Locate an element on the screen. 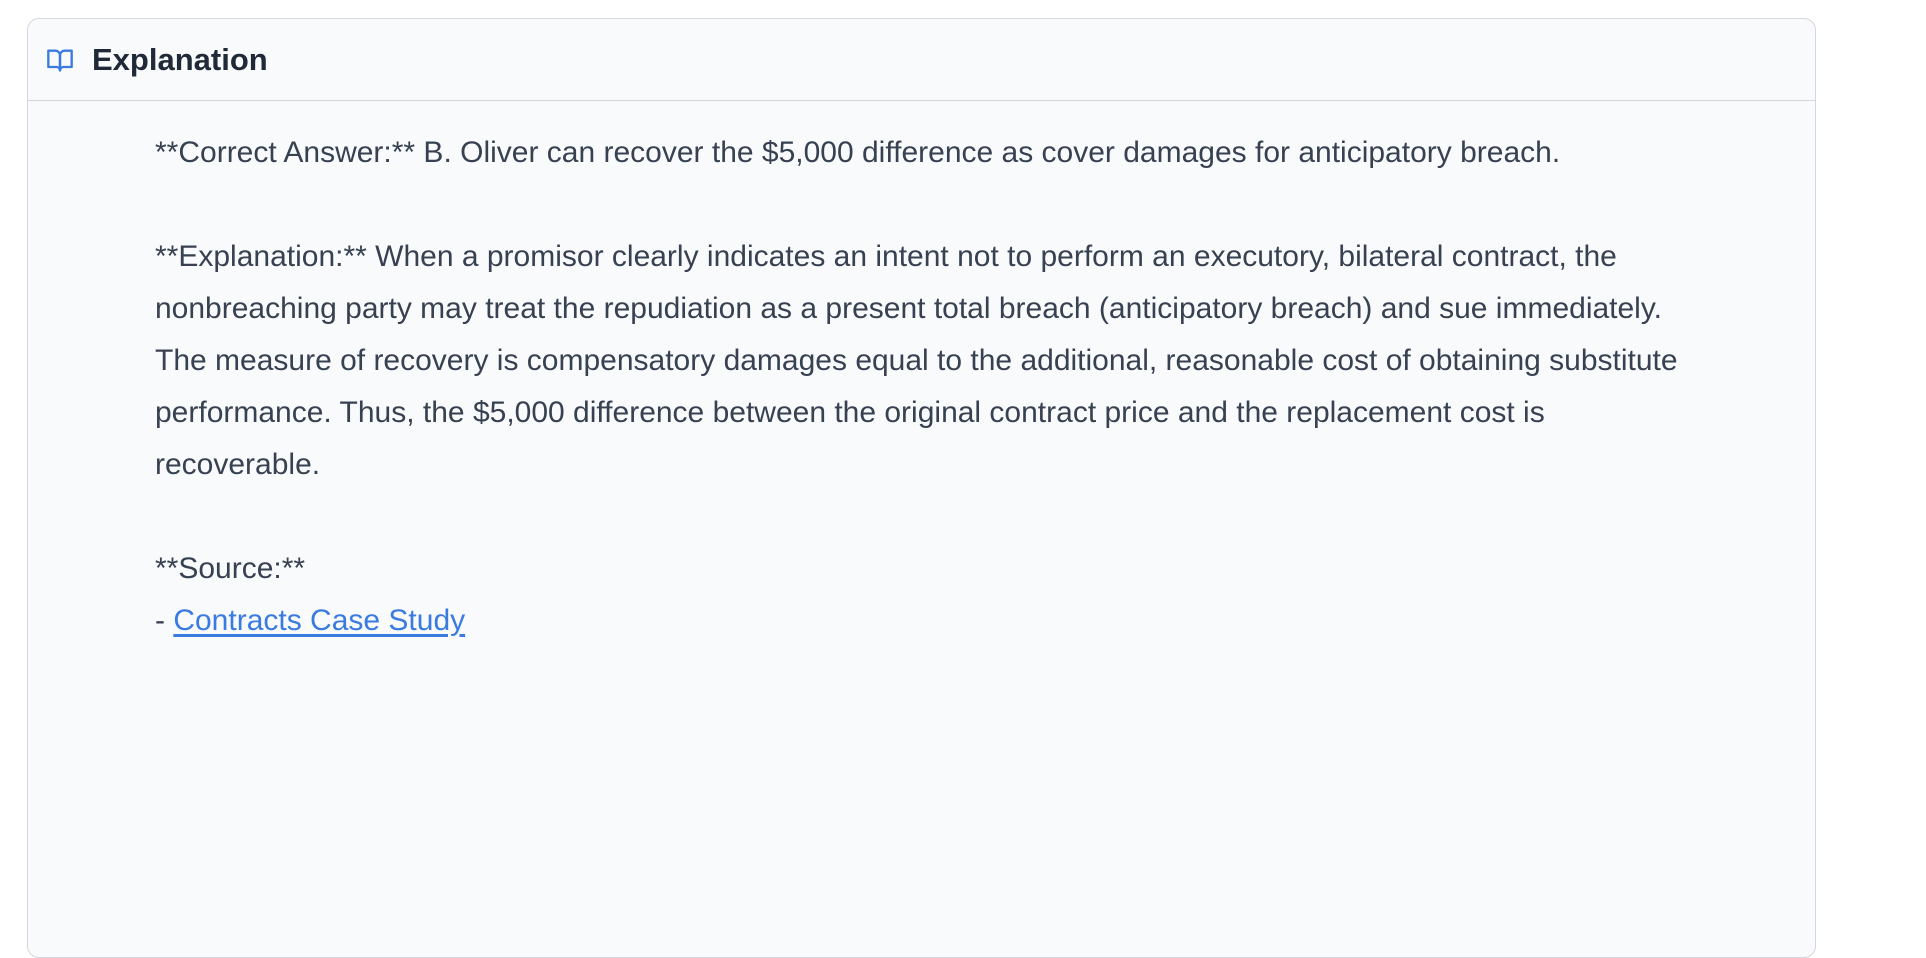 This screenshot has height=958, width=1926. source-item: - Contracts Case Study is located at coordinates (930, 621).